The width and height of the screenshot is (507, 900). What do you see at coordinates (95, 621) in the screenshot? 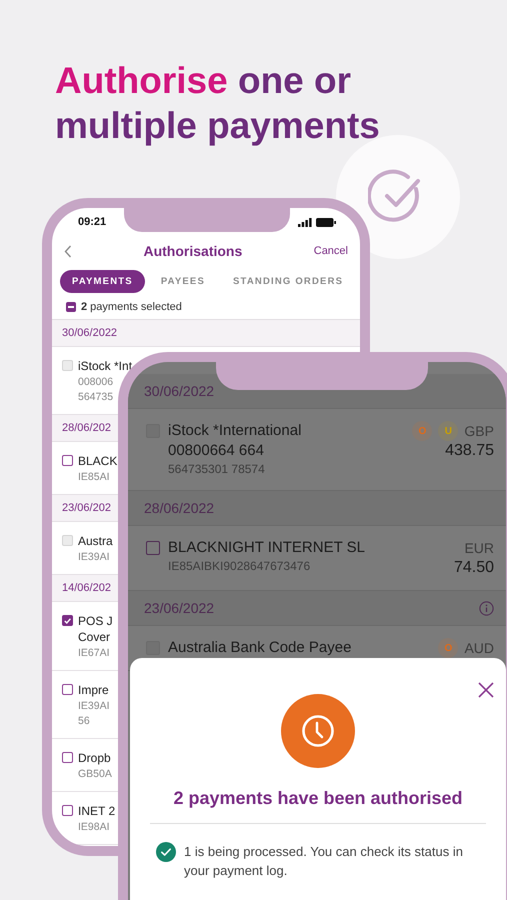
I see `payee-name: POS J` at bounding box center [95, 621].